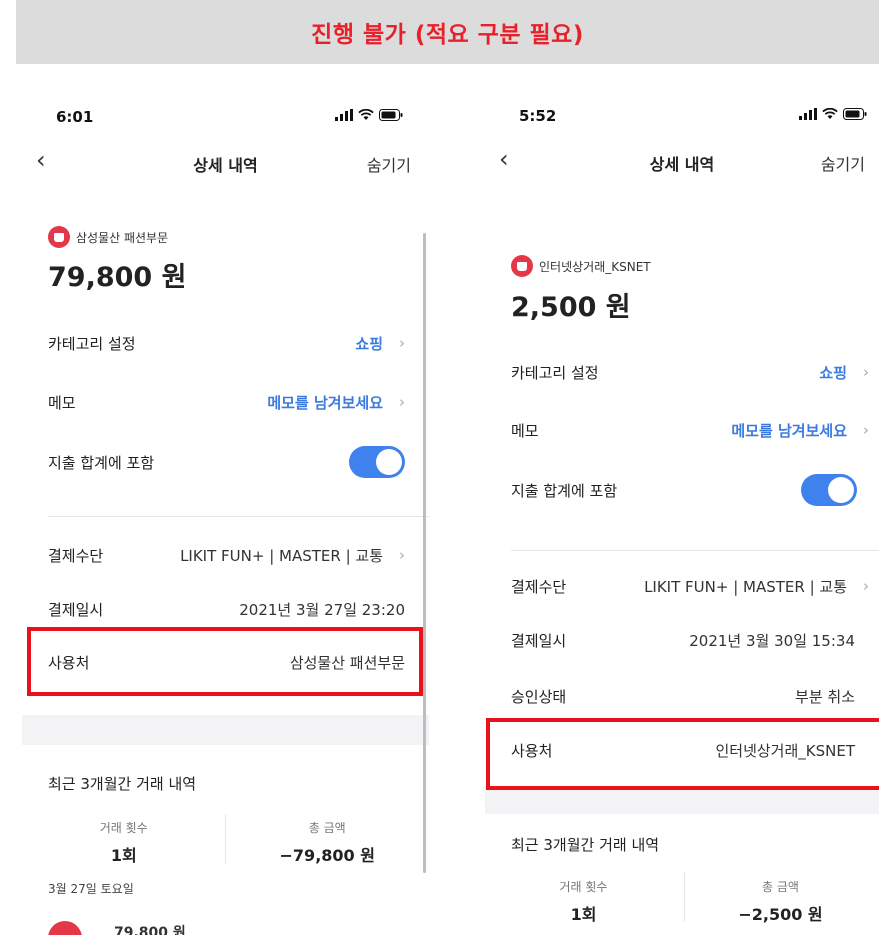 The width and height of the screenshot is (879, 935). Describe the element at coordinates (683, 640) in the screenshot. I see `payment-date-row: 결제일시 2021년 3월 30일 15:34` at that location.